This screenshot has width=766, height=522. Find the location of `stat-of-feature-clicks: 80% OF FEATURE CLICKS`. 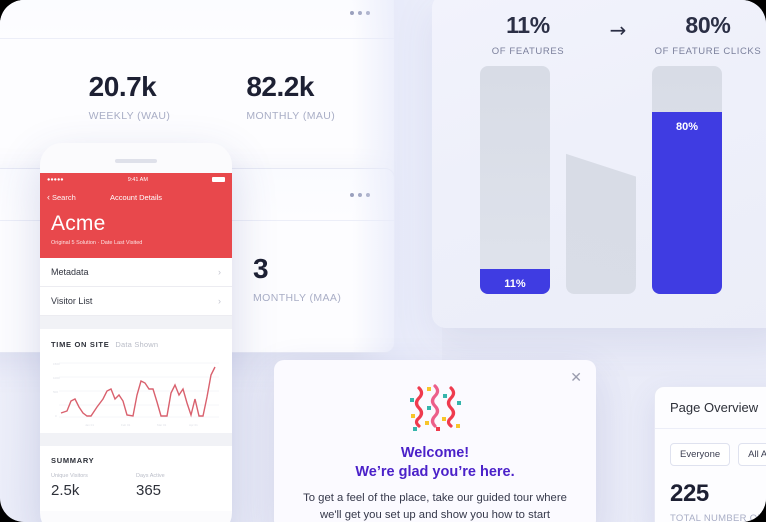

stat-of-feature-clicks: 80% OF FEATURE CLICKS is located at coordinates (708, 34).